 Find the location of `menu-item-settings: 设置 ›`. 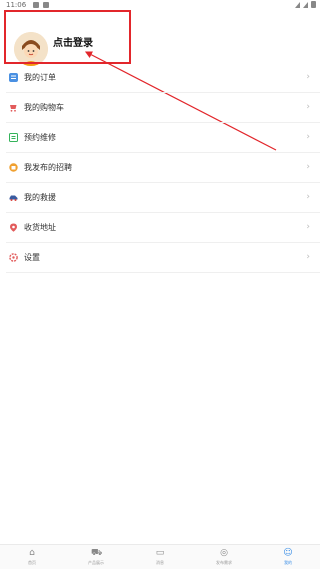

menu-item-settings: 设置 › is located at coordinates (163, 258).